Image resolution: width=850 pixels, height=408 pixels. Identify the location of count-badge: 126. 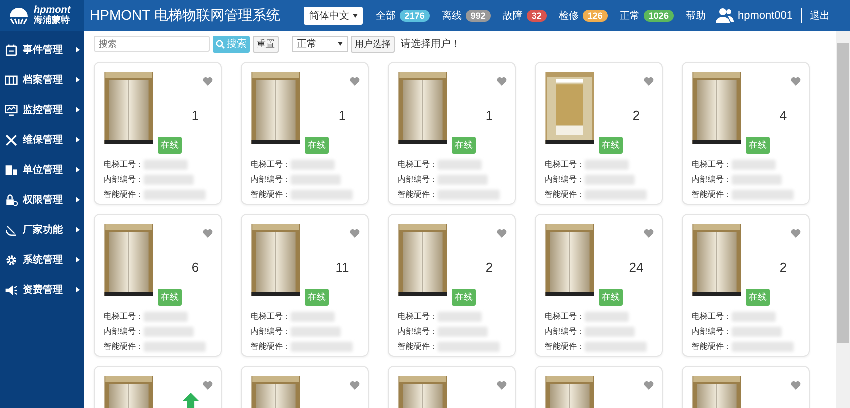
(595, 16).